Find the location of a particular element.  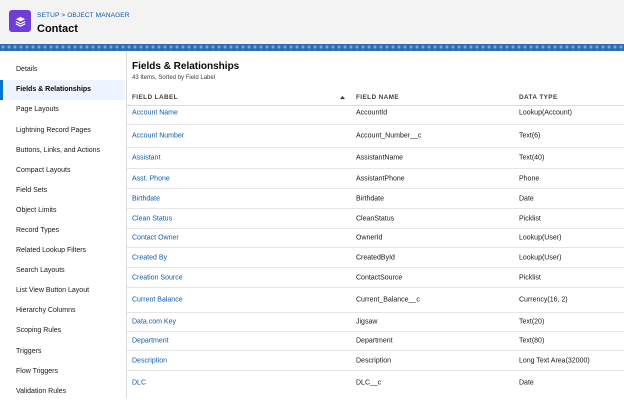

data-type: Text(20) is located at coordinates (532, 322).